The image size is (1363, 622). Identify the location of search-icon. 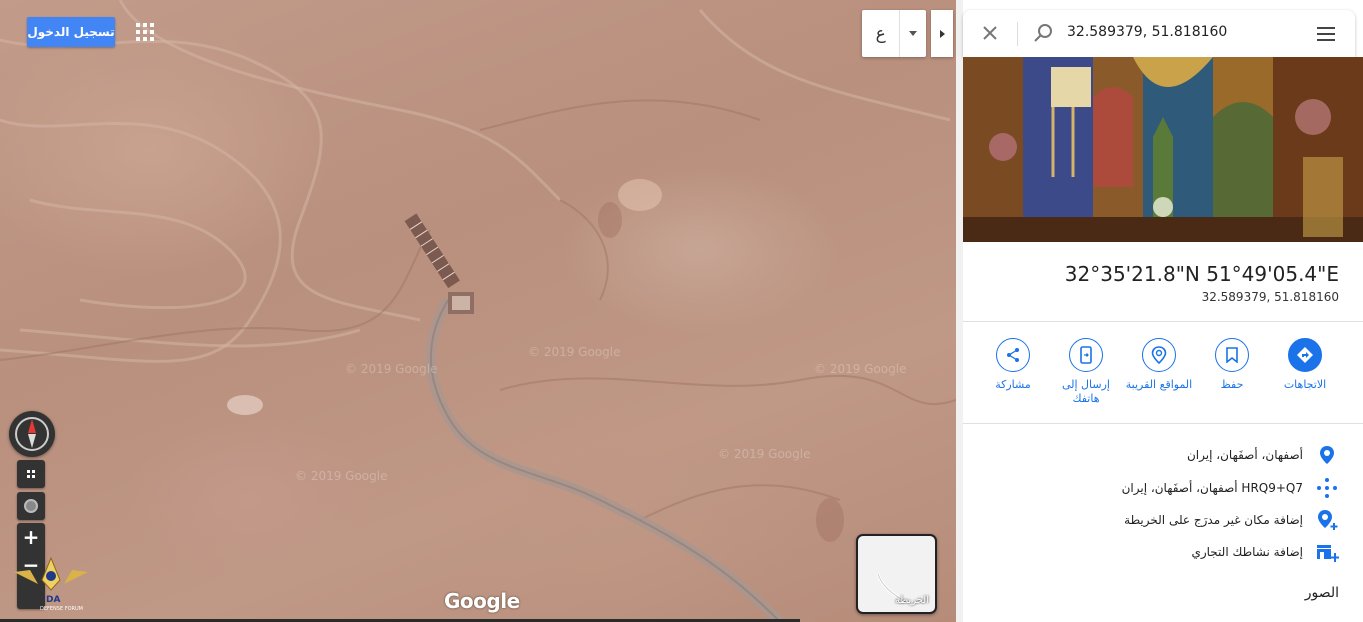
(1043, 33).